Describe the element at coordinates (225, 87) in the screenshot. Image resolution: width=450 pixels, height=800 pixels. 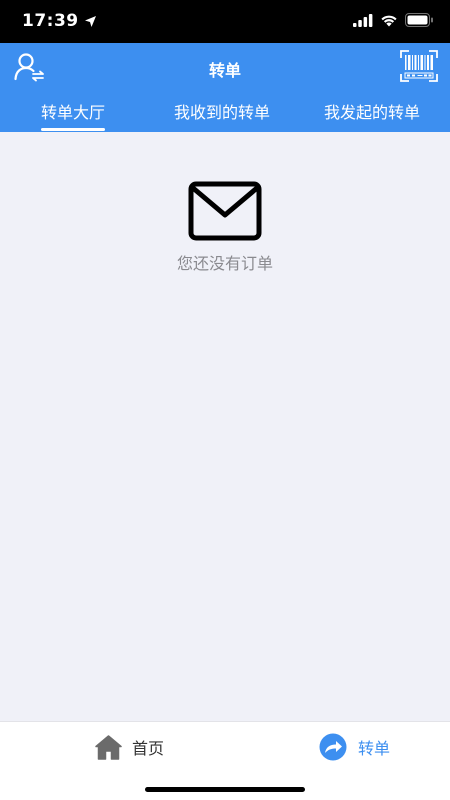
I see `app-header: 转单 转单大厅 我收到的转单 我发起的转单` at that location.